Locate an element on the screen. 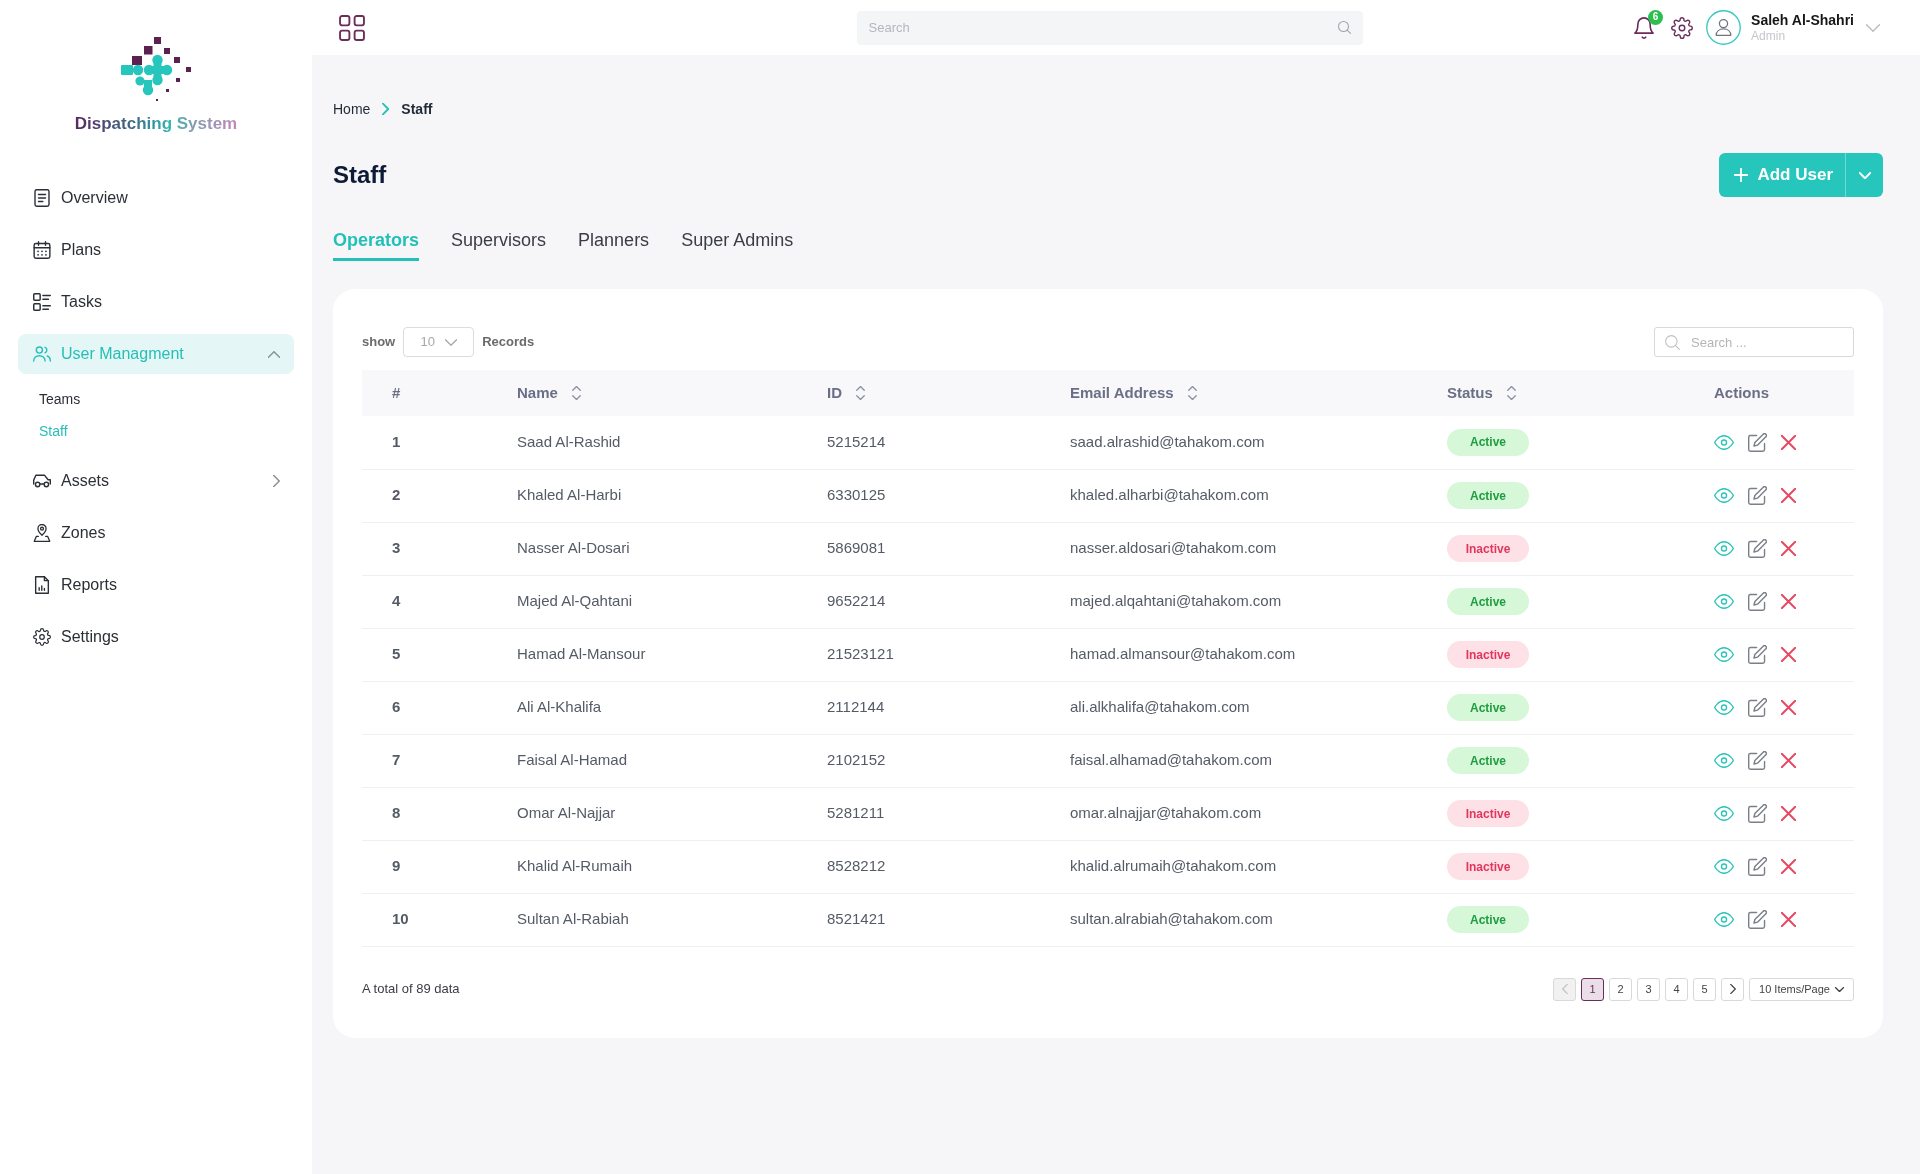 This screenshot has height=1174, width=1920. table-cell: sultan.alrabiah@tahakom.com is located at coordinates (1171, 919).